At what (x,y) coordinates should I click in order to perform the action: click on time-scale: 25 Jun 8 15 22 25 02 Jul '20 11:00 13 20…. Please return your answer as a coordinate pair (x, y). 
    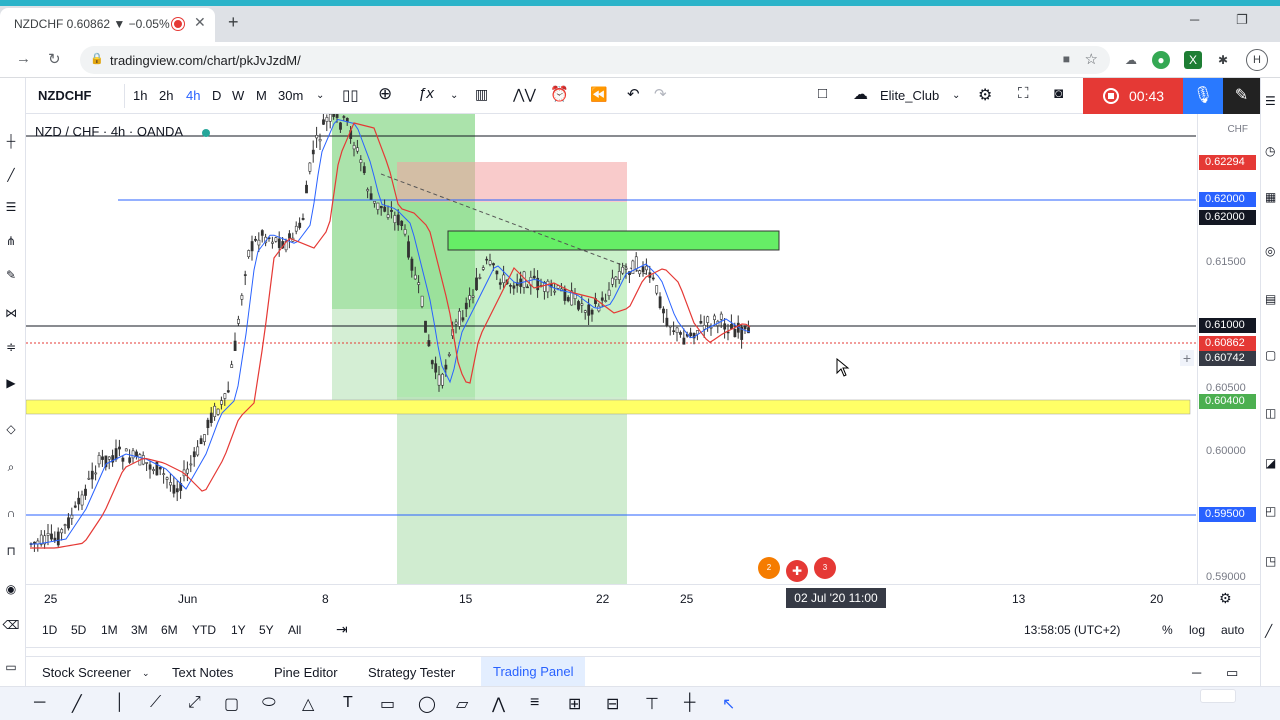
    Looking at the image, I should click on (643, 598).